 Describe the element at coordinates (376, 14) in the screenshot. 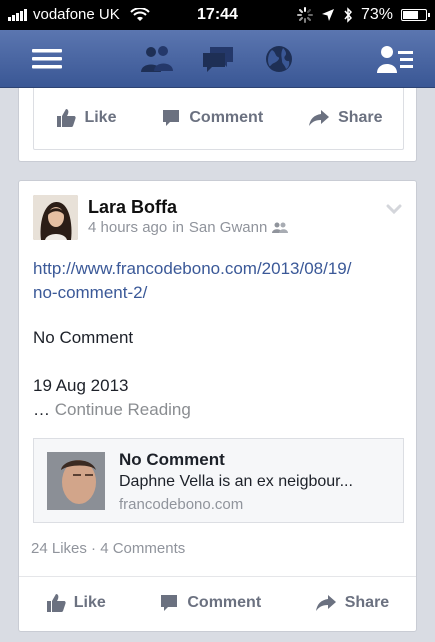

I see `battery-percent: 73%` at that location.